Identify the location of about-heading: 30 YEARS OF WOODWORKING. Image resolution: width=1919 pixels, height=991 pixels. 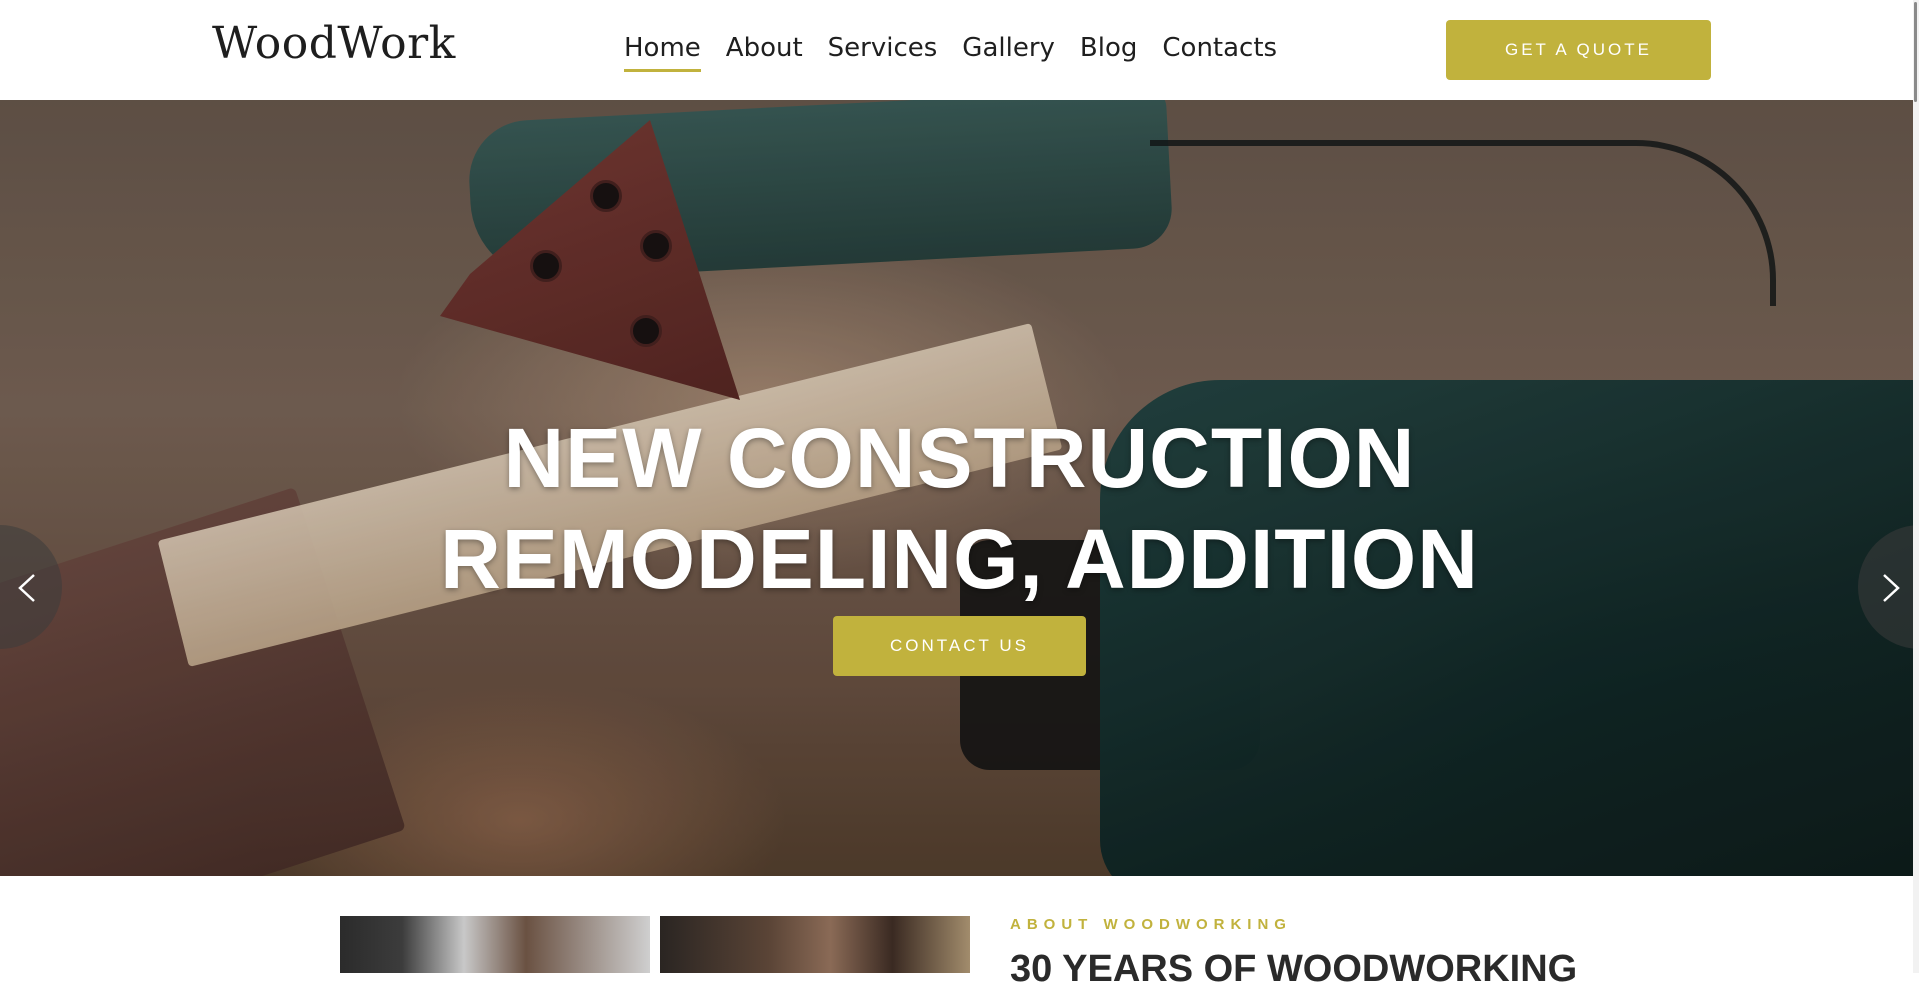
(1294, 969).